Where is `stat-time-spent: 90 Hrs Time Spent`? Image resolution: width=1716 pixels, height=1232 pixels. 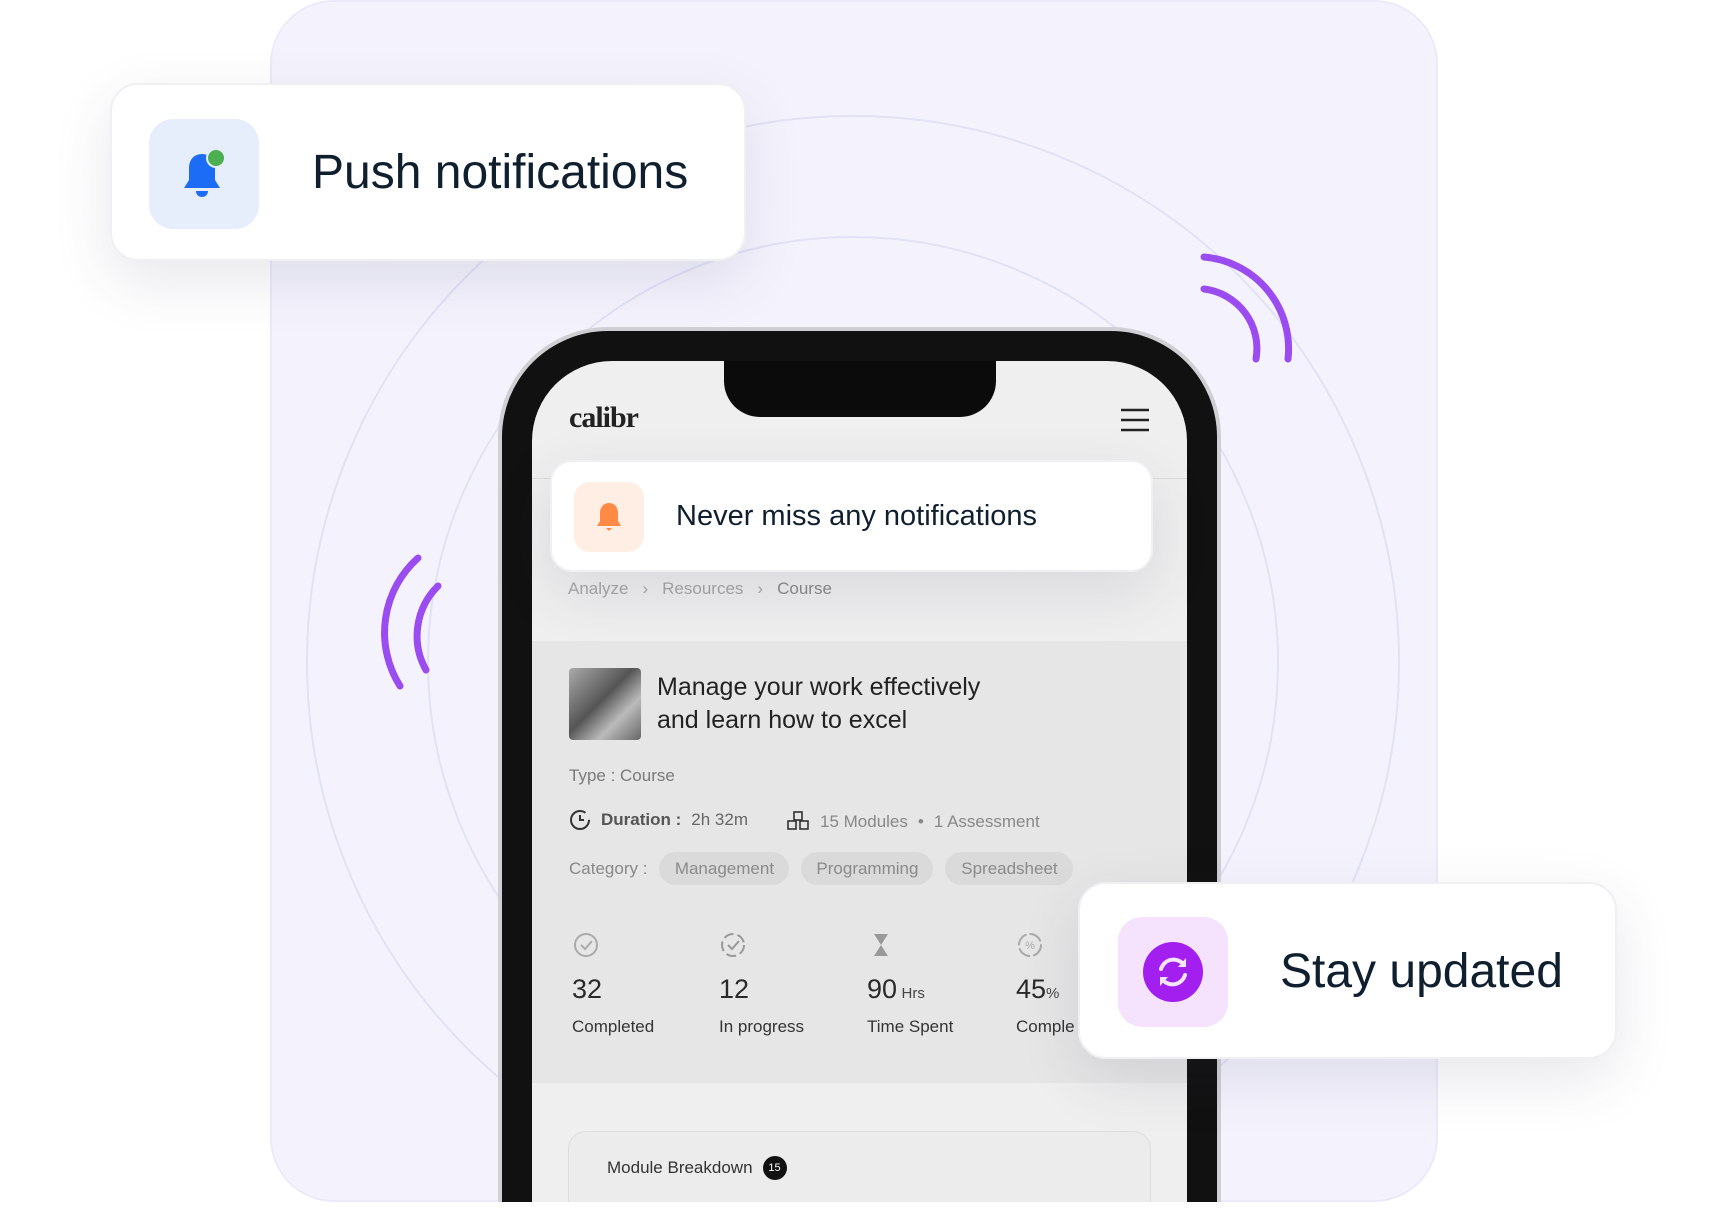
stat-time-spent: 90 Hrs Time Spent is located at coordinates (910, 984).